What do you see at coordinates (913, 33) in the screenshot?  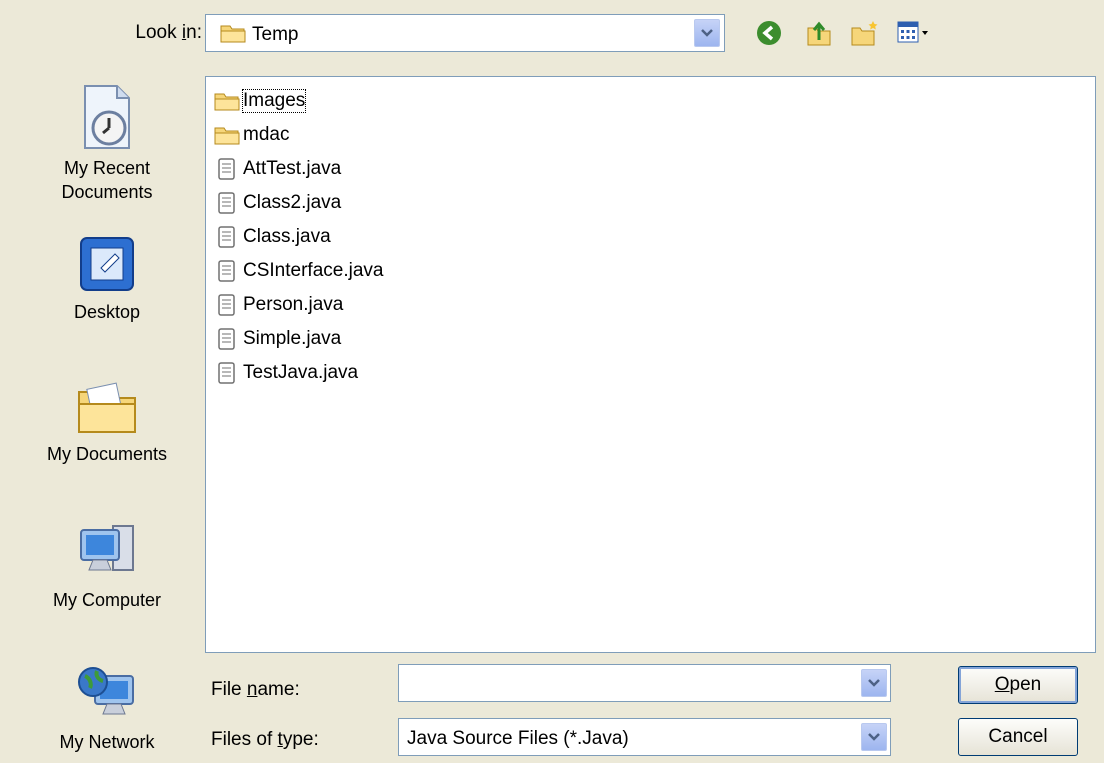 I see `view-menu-icon` at bounding box center [913, 33].